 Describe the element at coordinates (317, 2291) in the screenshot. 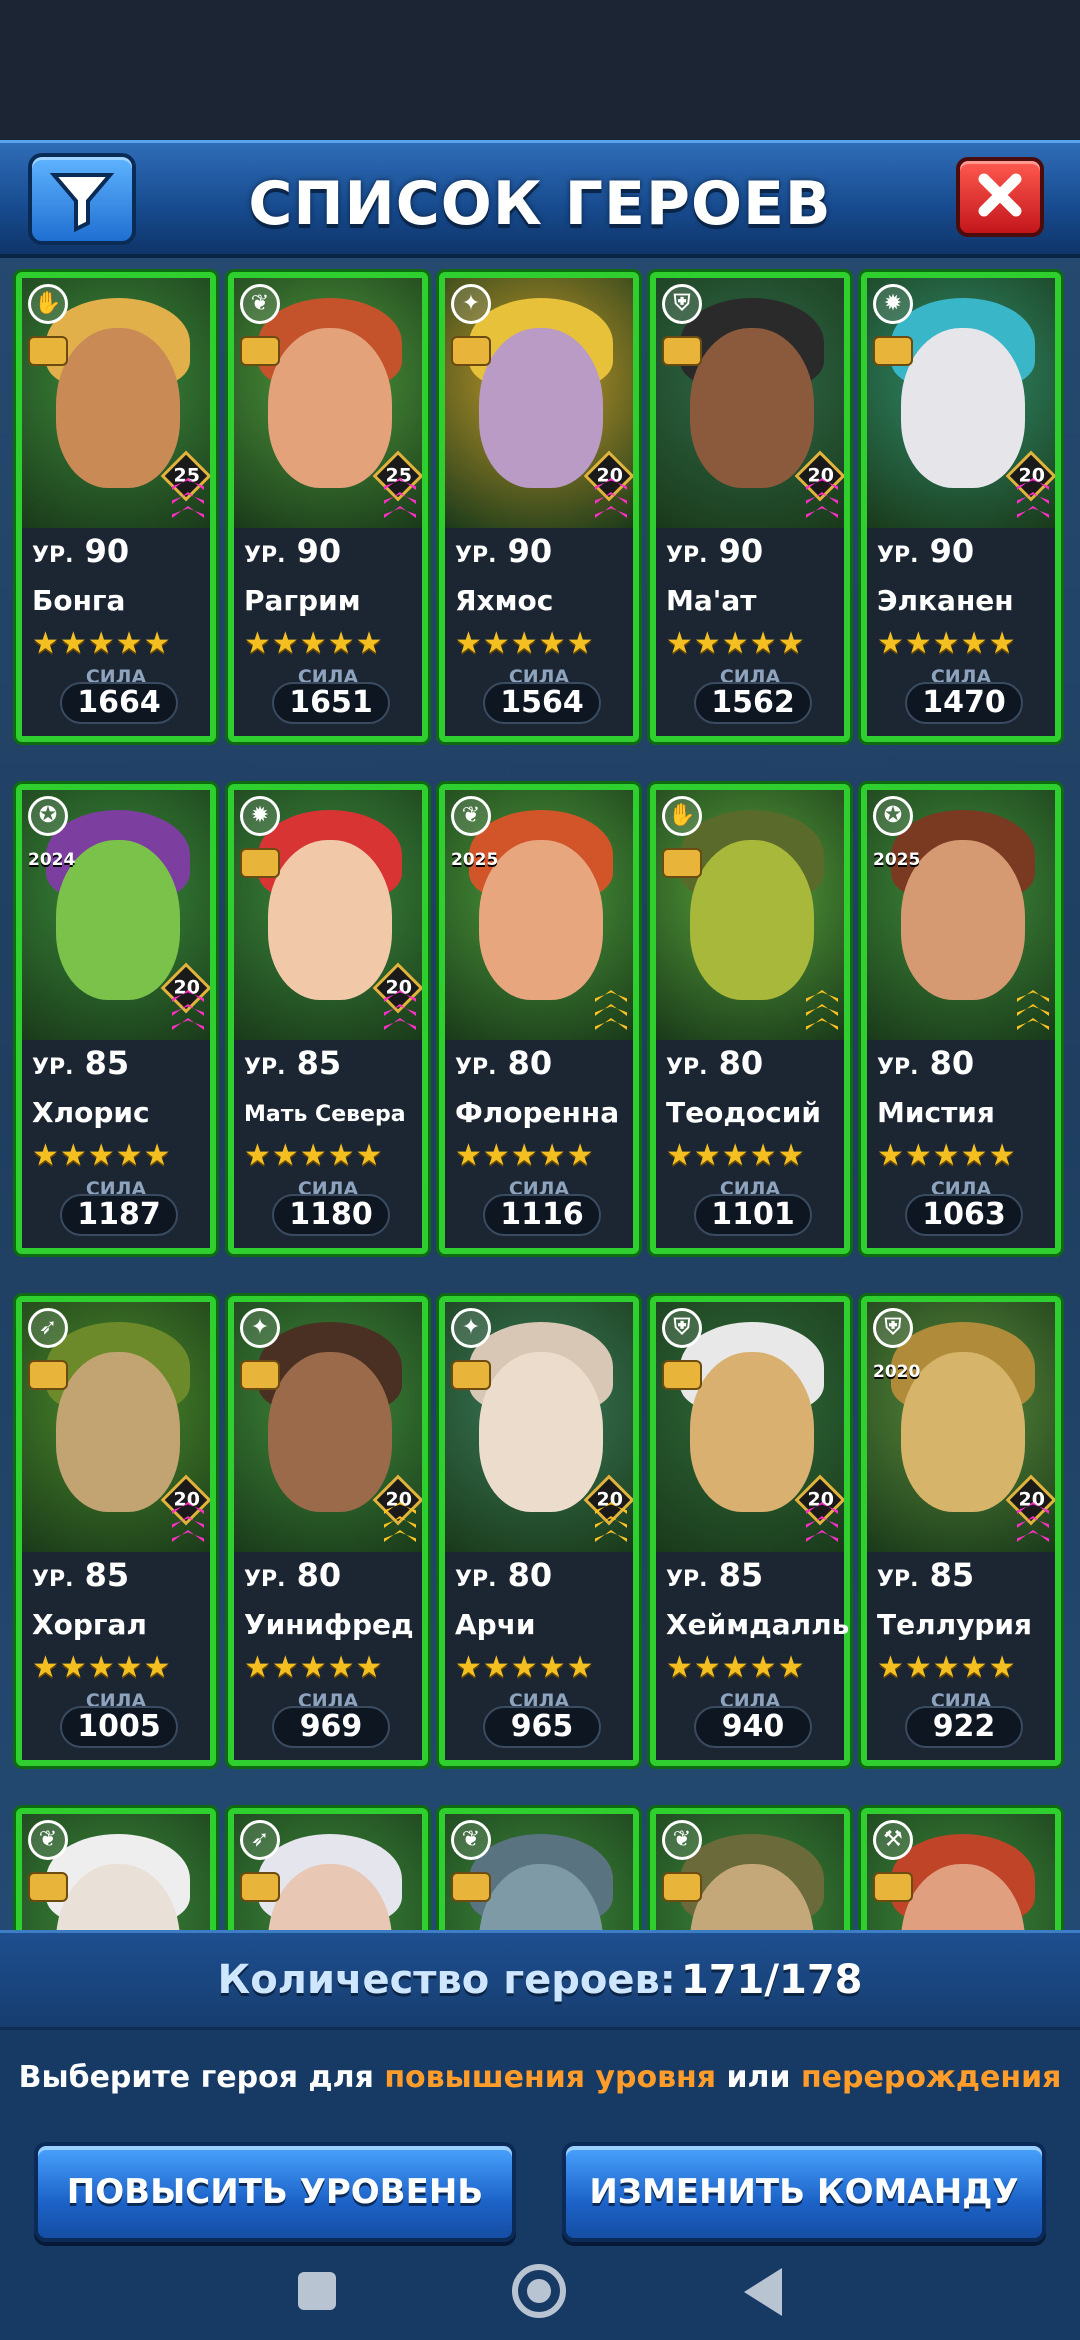

I see `recent-apps-icon` at that location.